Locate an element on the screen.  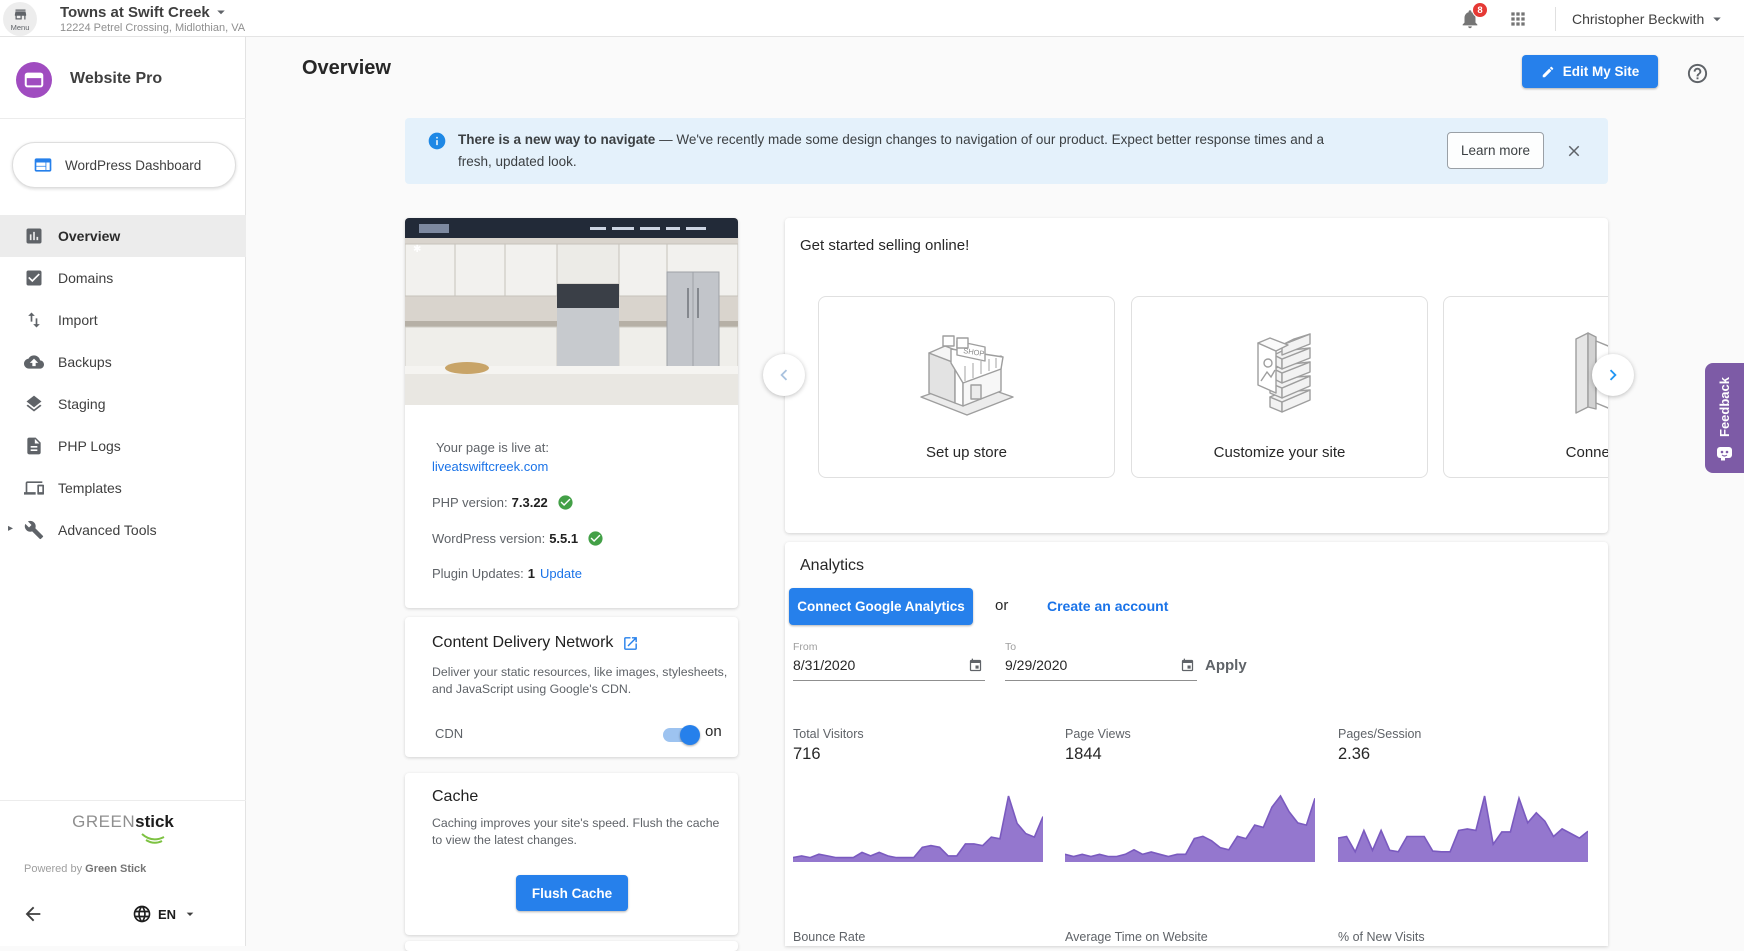
info-icon is located at coordinates (437, 141).